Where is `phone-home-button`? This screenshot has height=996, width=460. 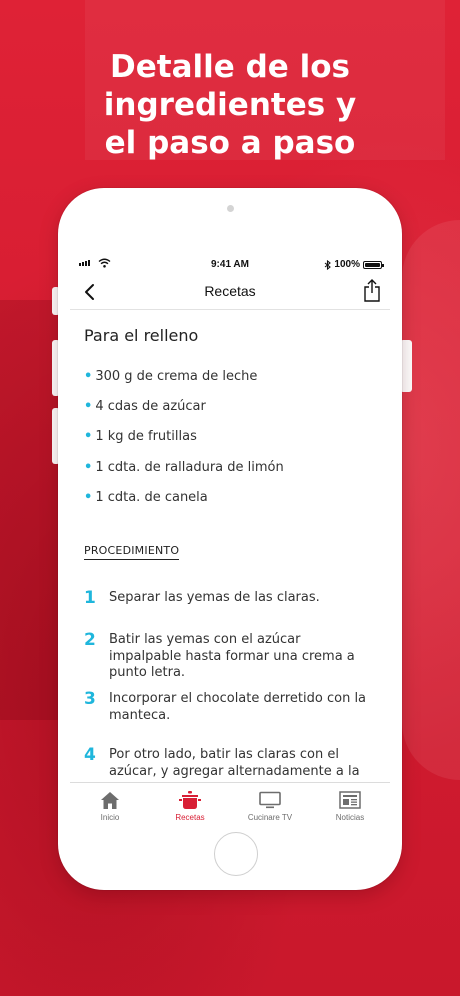 phone-home-button is located at coordinates (236, 854).